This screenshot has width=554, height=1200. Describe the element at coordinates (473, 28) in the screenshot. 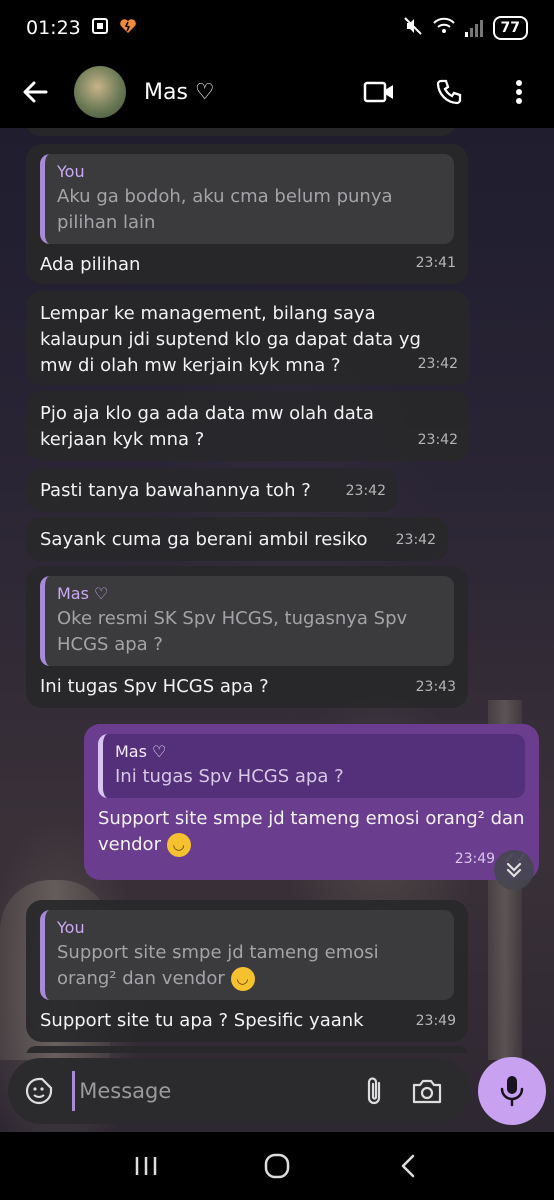

I see `signal-icon` at that location.